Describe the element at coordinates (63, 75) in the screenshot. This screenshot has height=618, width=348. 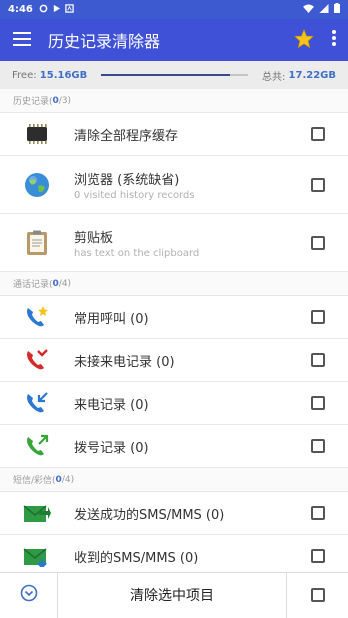
I see `free-value: 15.16GB` at that location.